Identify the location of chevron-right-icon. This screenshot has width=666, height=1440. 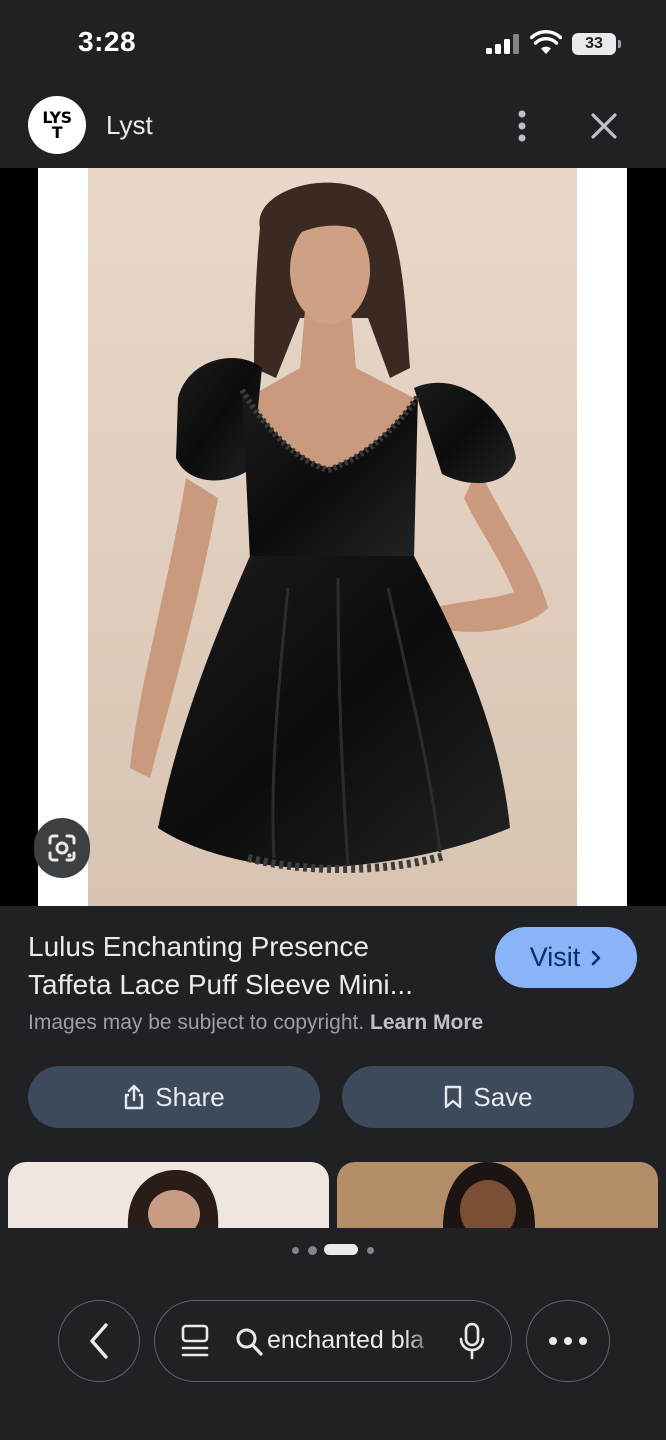
(596, 957).